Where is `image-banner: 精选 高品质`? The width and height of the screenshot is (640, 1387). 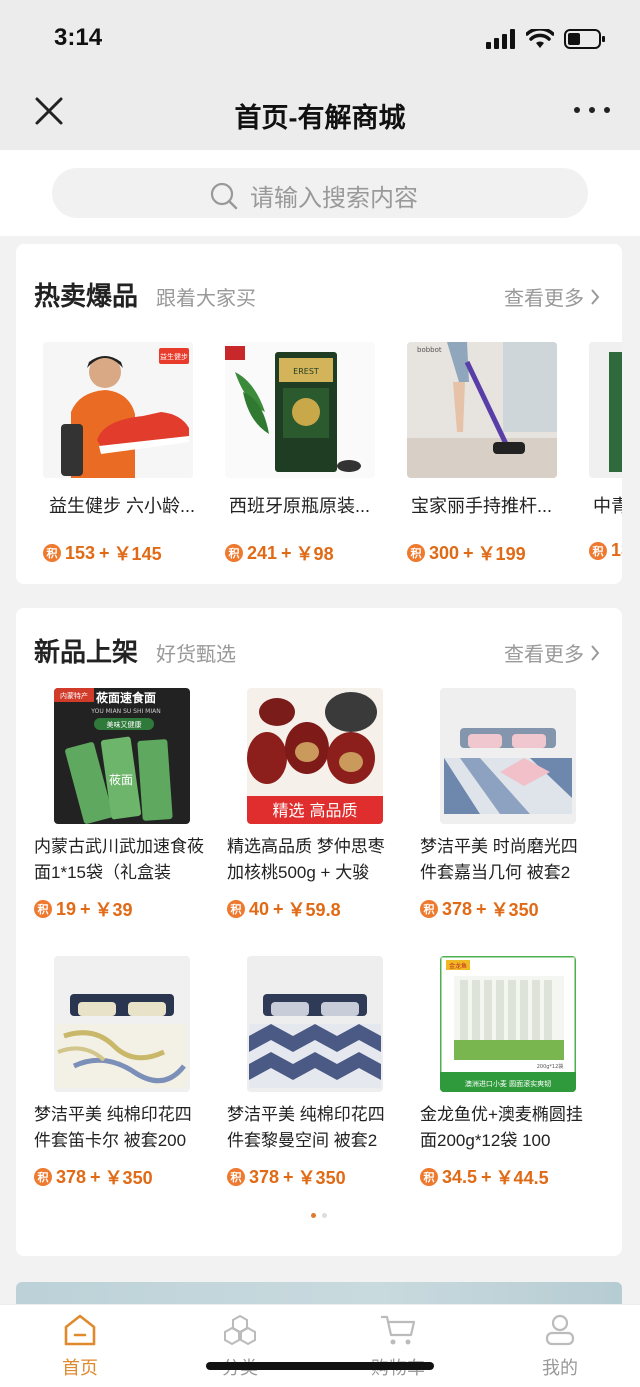
image-banner: 精选 高品质 is located at coordinates (314, 810).